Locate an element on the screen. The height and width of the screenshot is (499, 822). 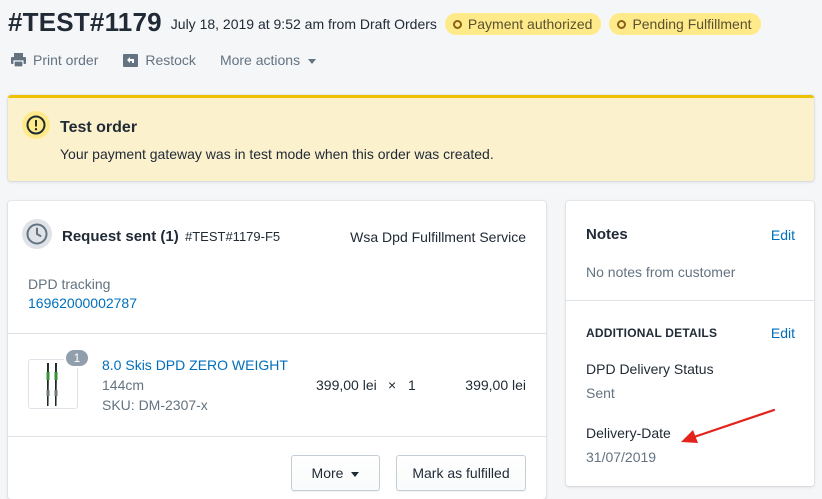
request-sent-title: Request sent (1) is located at coordinates (120, 236).